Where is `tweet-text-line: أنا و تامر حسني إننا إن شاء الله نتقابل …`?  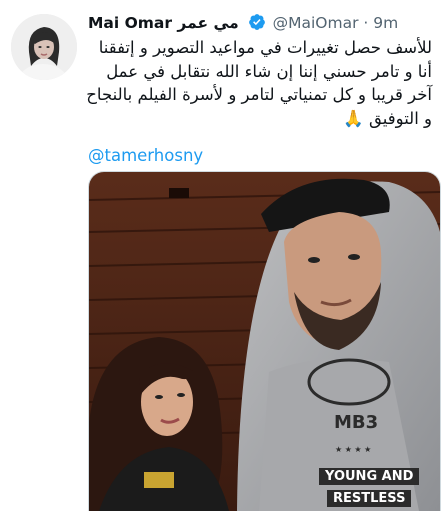 tweet-text-line: أنا و تامر حسني إننا إن شاء الله نتقابل … is located at coordinates (269, 71).